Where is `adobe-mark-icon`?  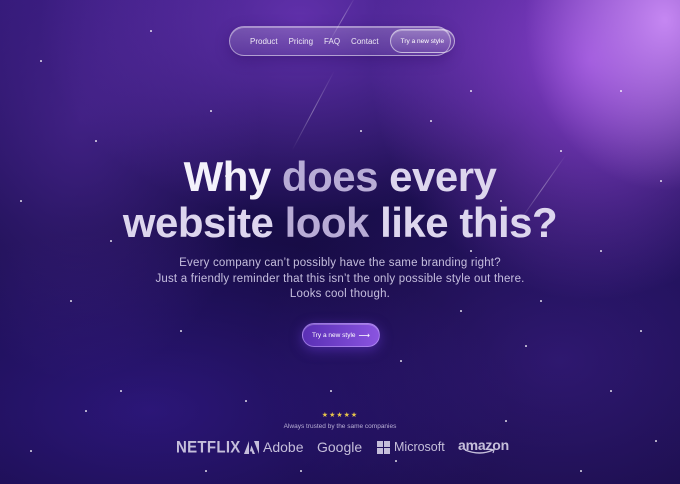 adobe-mark-icon is located at coordinates (251, 447).